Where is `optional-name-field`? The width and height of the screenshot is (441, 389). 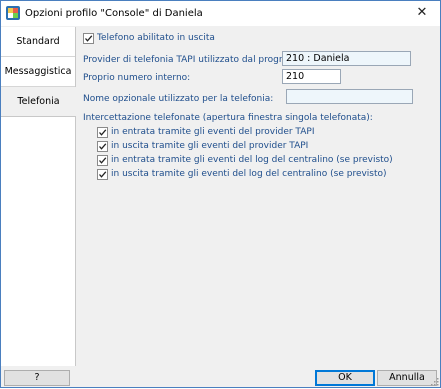 optional-name-field is located at coordinates (349, 96).